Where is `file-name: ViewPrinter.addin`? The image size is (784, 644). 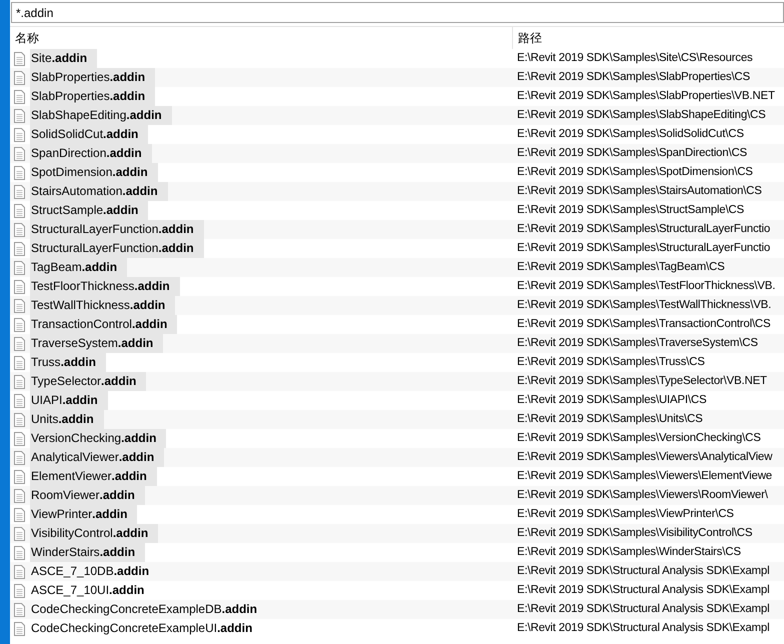 file-name: ViewPrinter.addin is located at coordinates (84, 514).